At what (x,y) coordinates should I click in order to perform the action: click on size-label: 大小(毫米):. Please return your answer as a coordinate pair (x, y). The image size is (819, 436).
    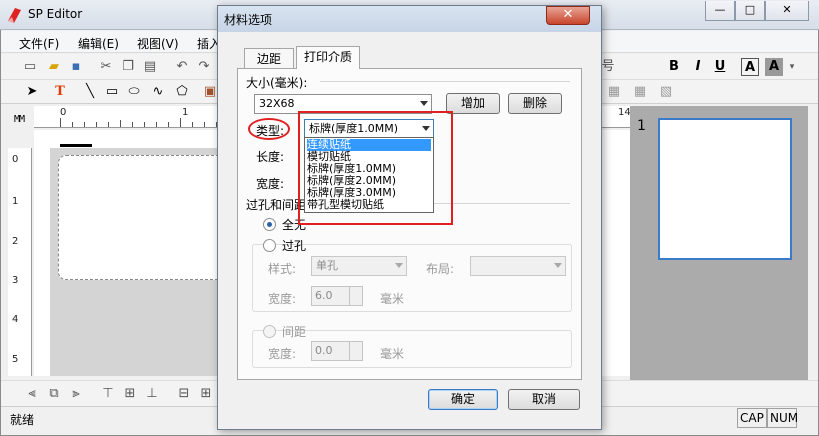
    Looking at the image, I should click on (277, 83).